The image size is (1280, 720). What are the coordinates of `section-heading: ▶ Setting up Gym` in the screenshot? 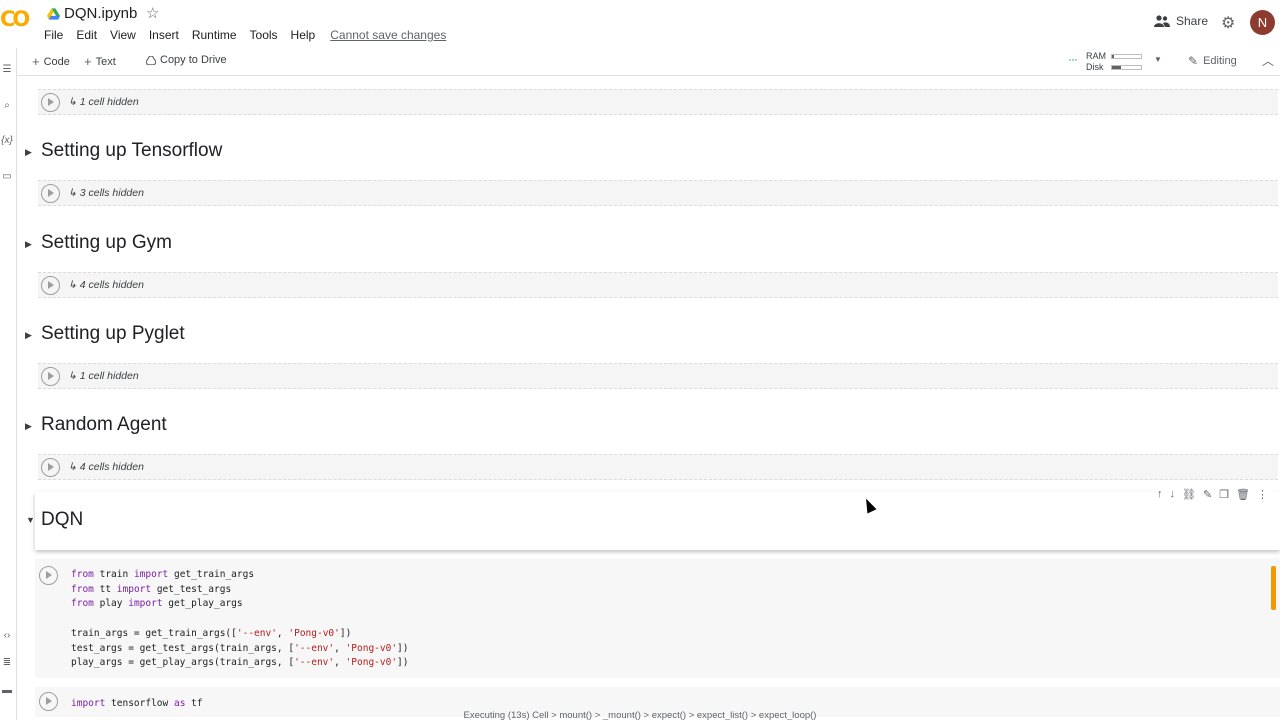 It's located at (649, 245).